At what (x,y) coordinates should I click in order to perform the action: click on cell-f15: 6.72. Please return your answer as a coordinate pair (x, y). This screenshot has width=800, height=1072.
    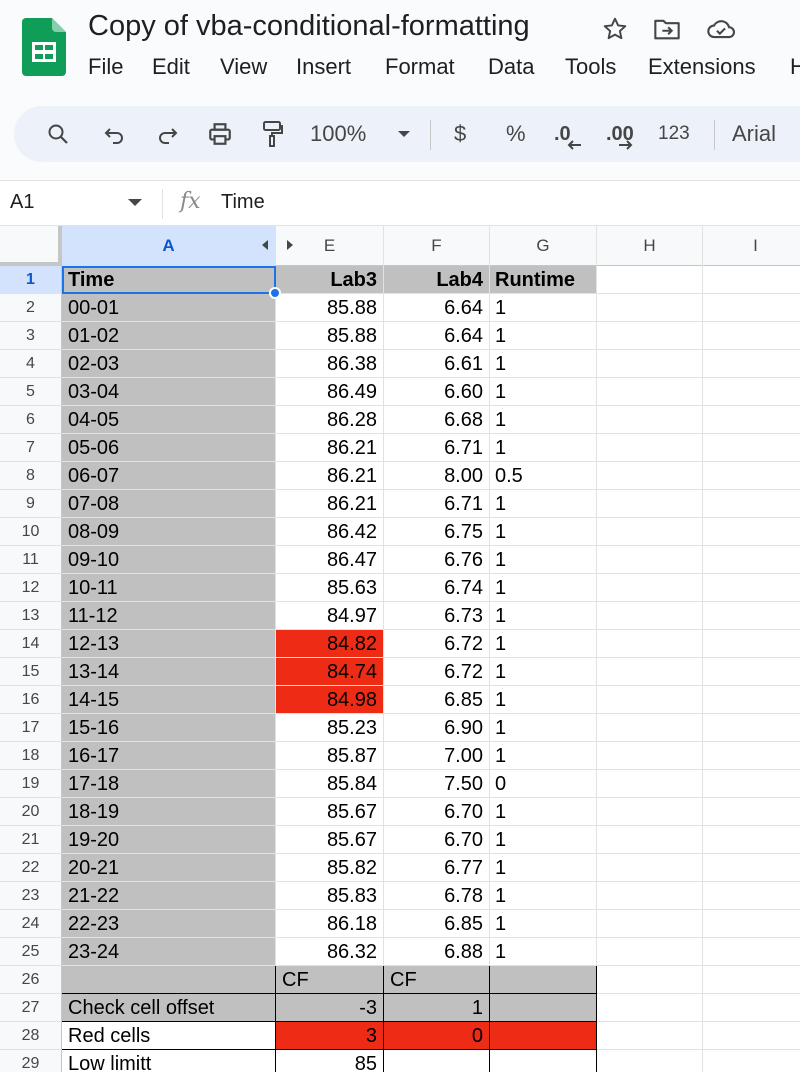
    Looking at the image, I should click on (437, 672).